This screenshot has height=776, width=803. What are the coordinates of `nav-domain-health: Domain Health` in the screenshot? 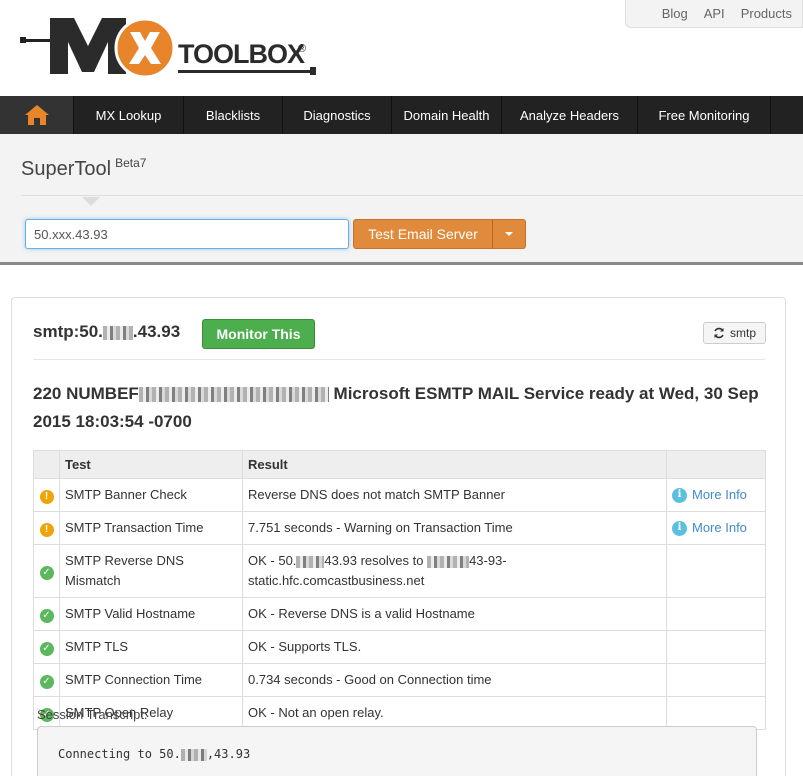 It's located at (447, 115).